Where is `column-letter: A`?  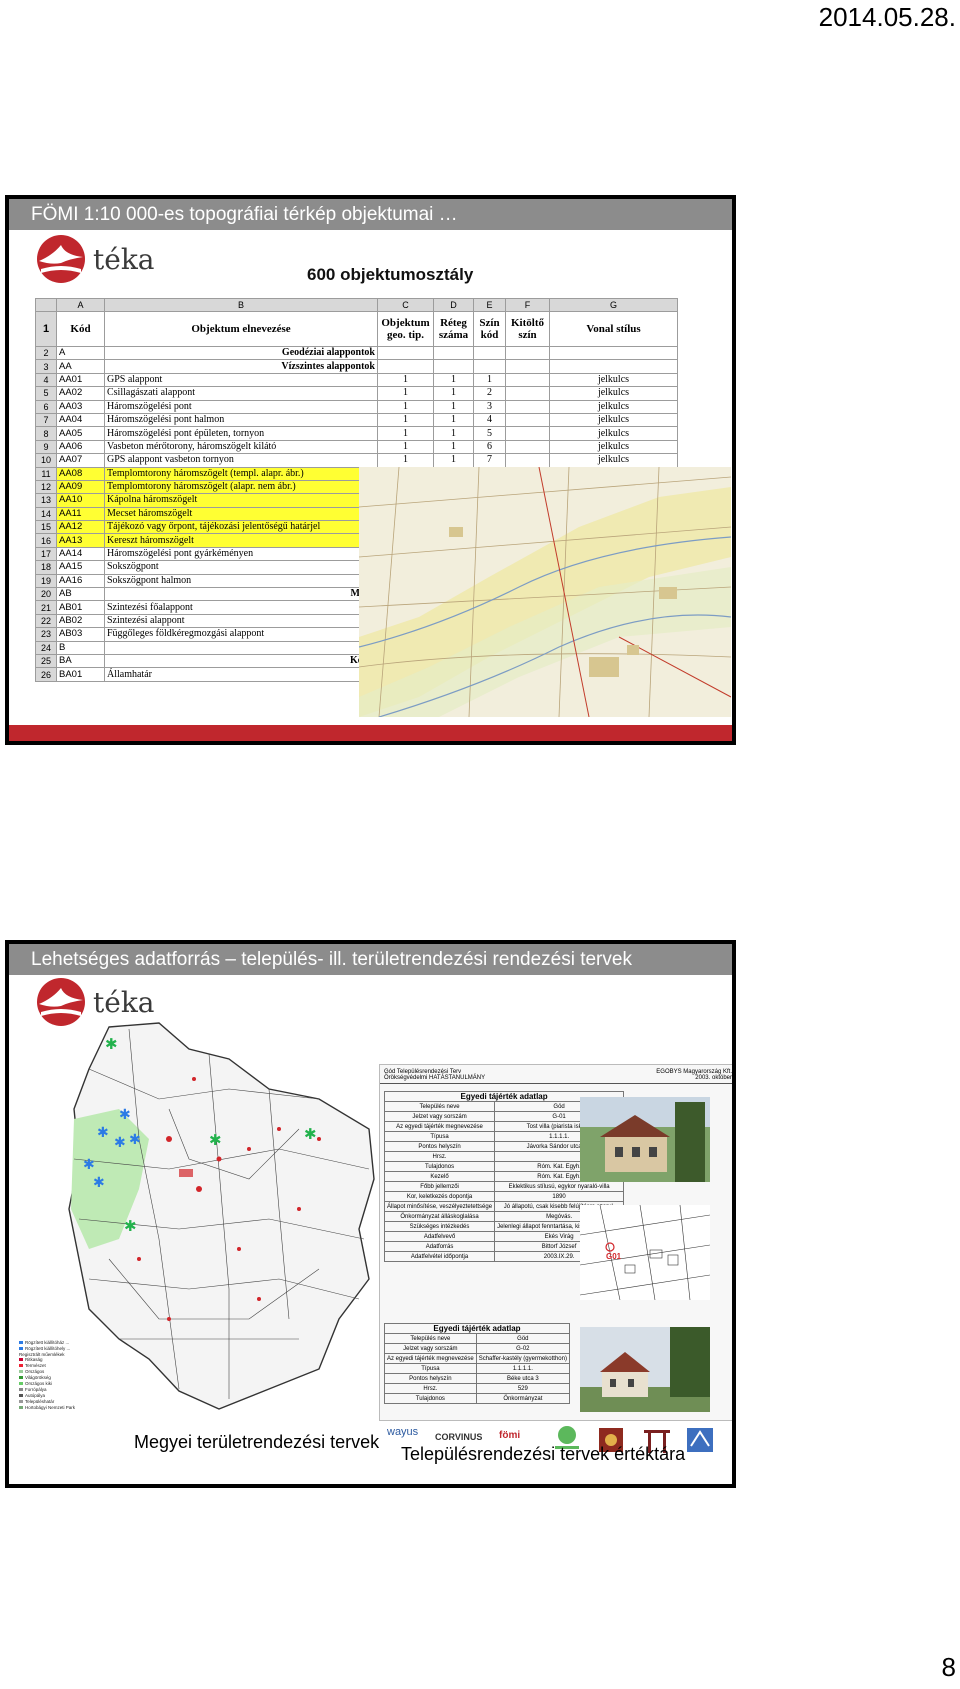
column-letter: A is located at coordinates (80, 305).